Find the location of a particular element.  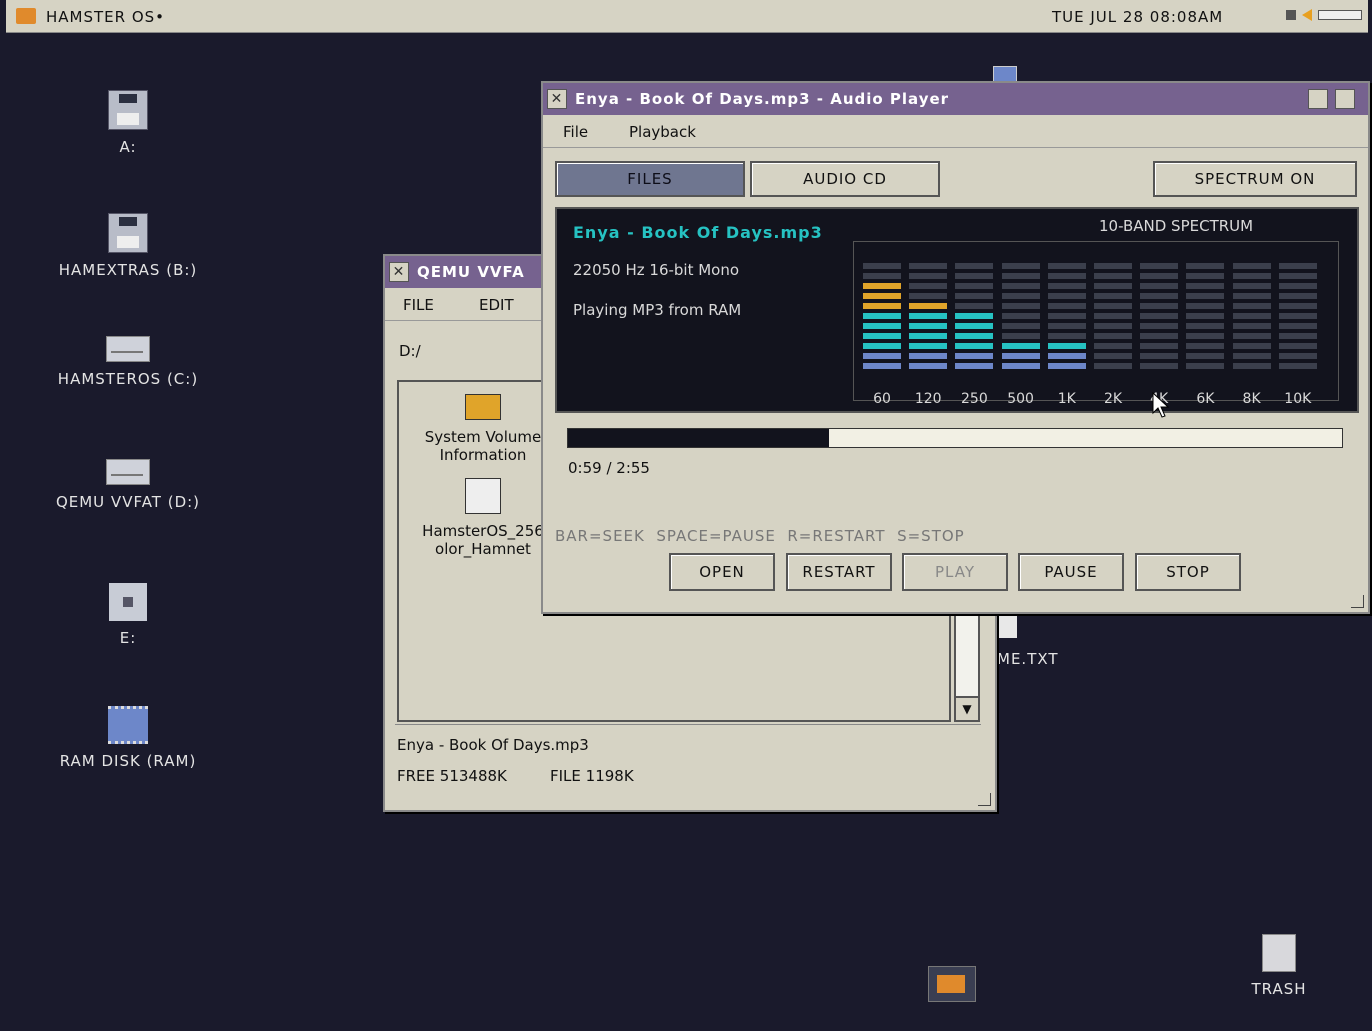

desktop-icon-drive-d: QEMU VVFAT (D:) is located at coordinates (128, 485).